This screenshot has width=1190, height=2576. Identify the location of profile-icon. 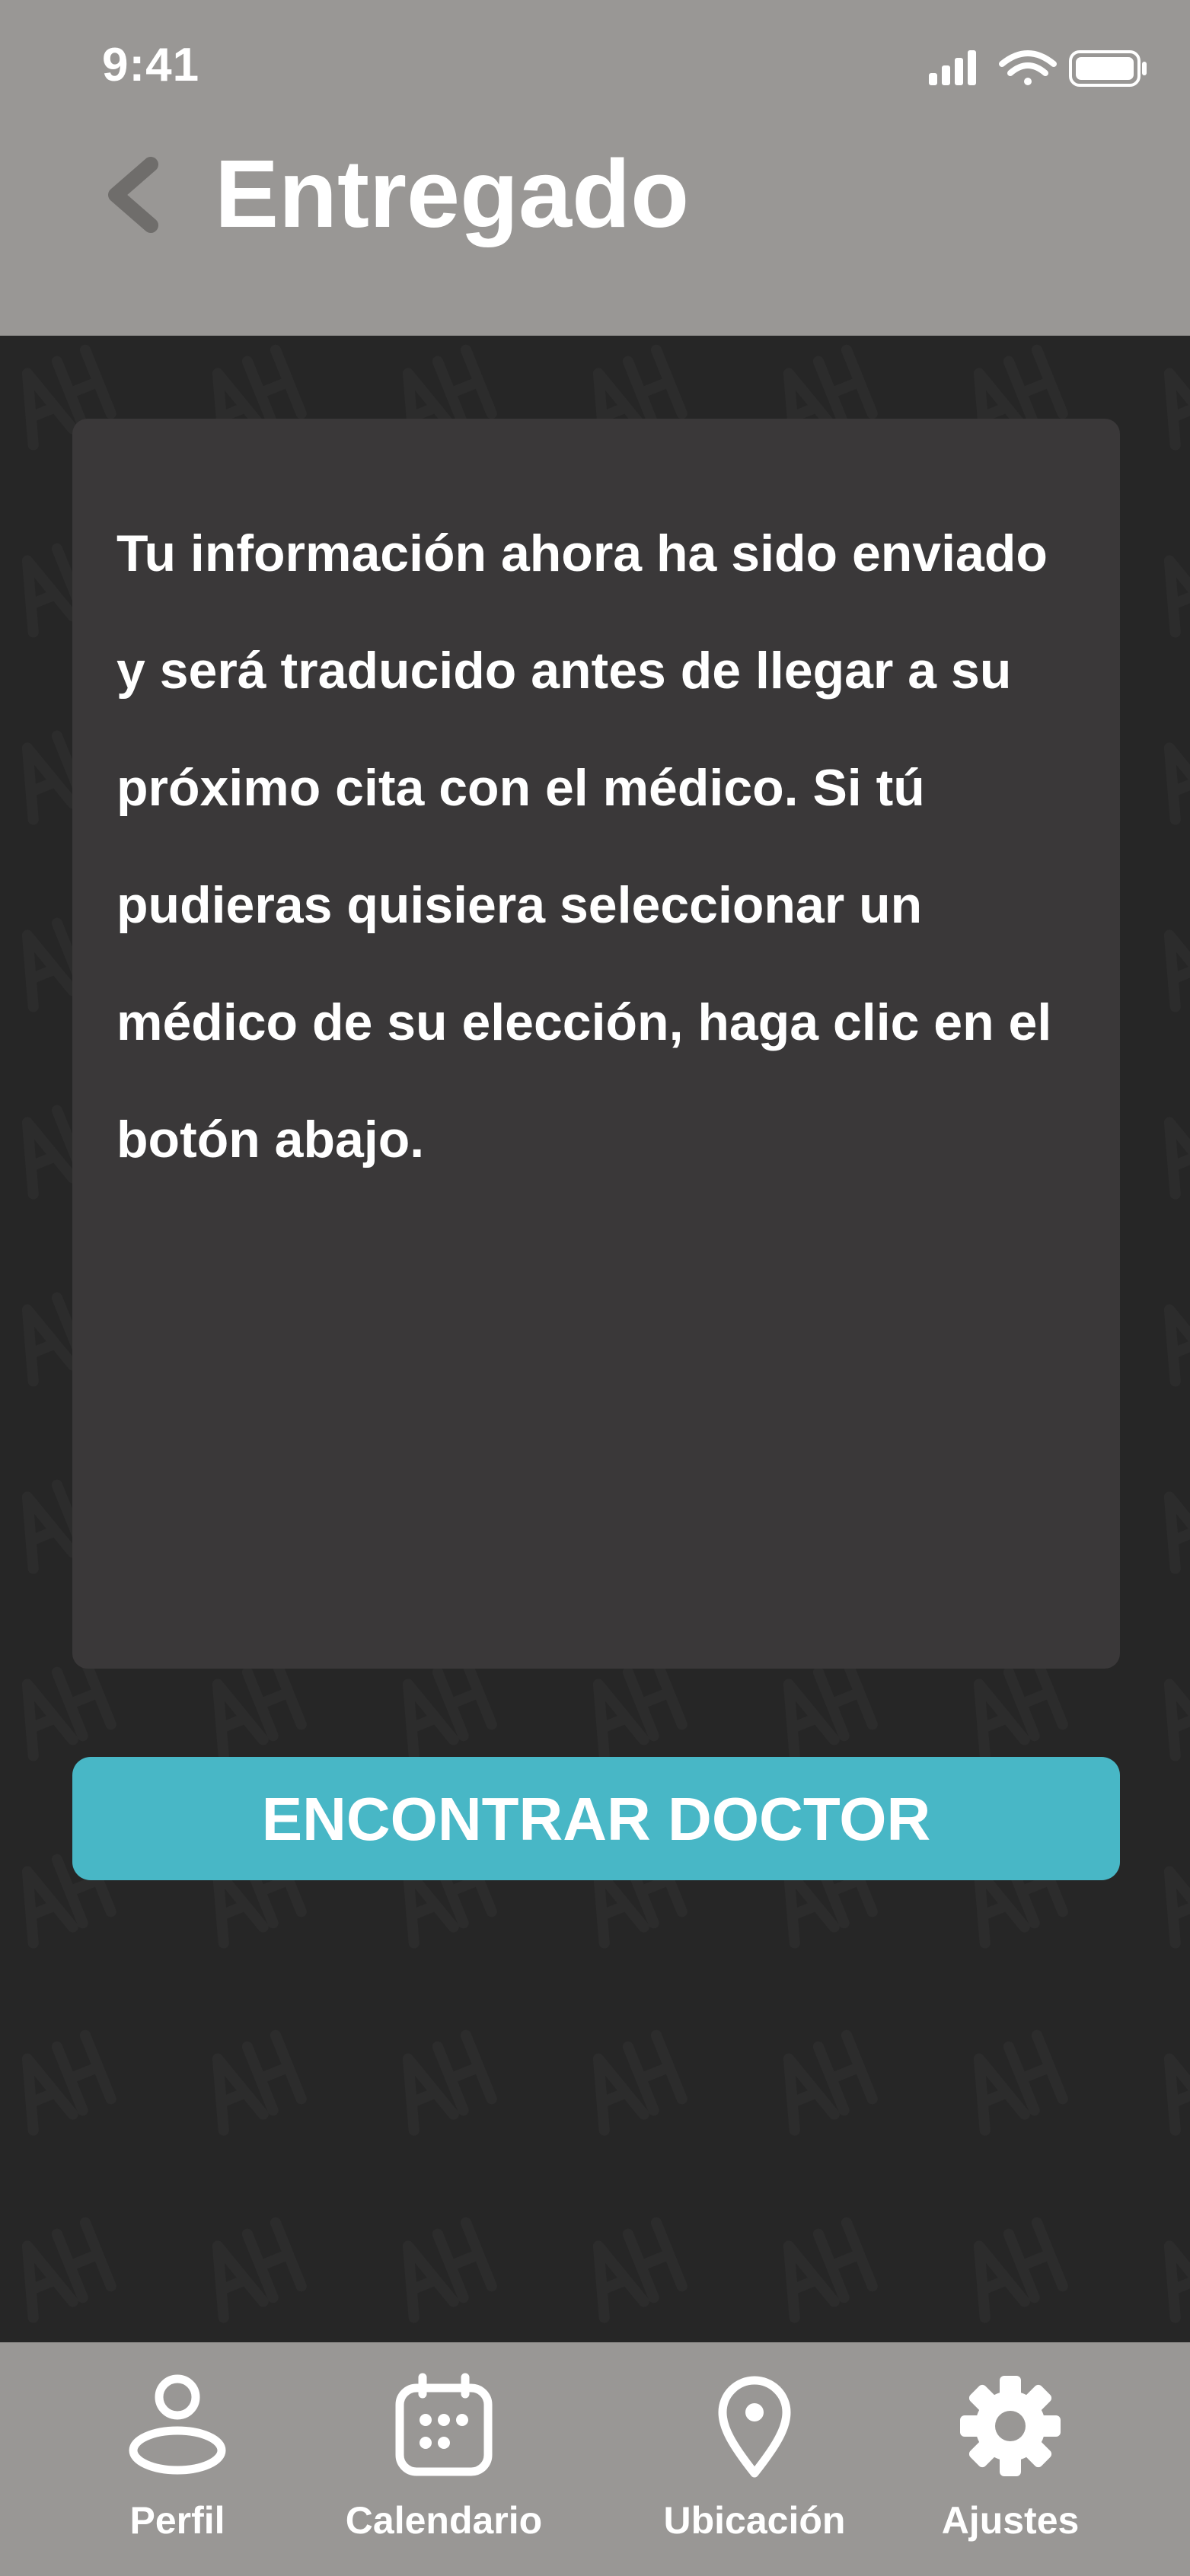
(177, 2424).